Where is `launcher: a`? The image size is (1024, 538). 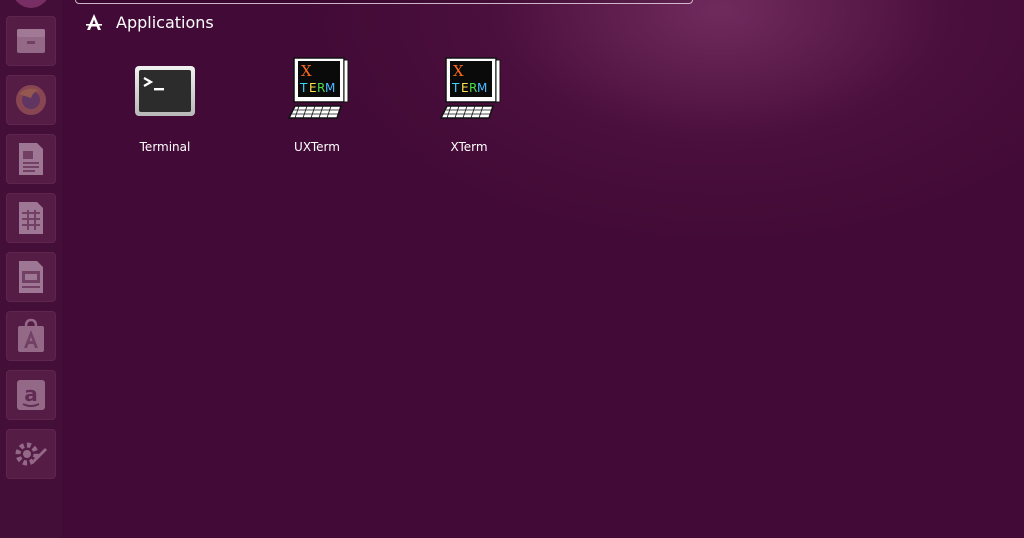 launcher: a is located at coordinates (31, 269).